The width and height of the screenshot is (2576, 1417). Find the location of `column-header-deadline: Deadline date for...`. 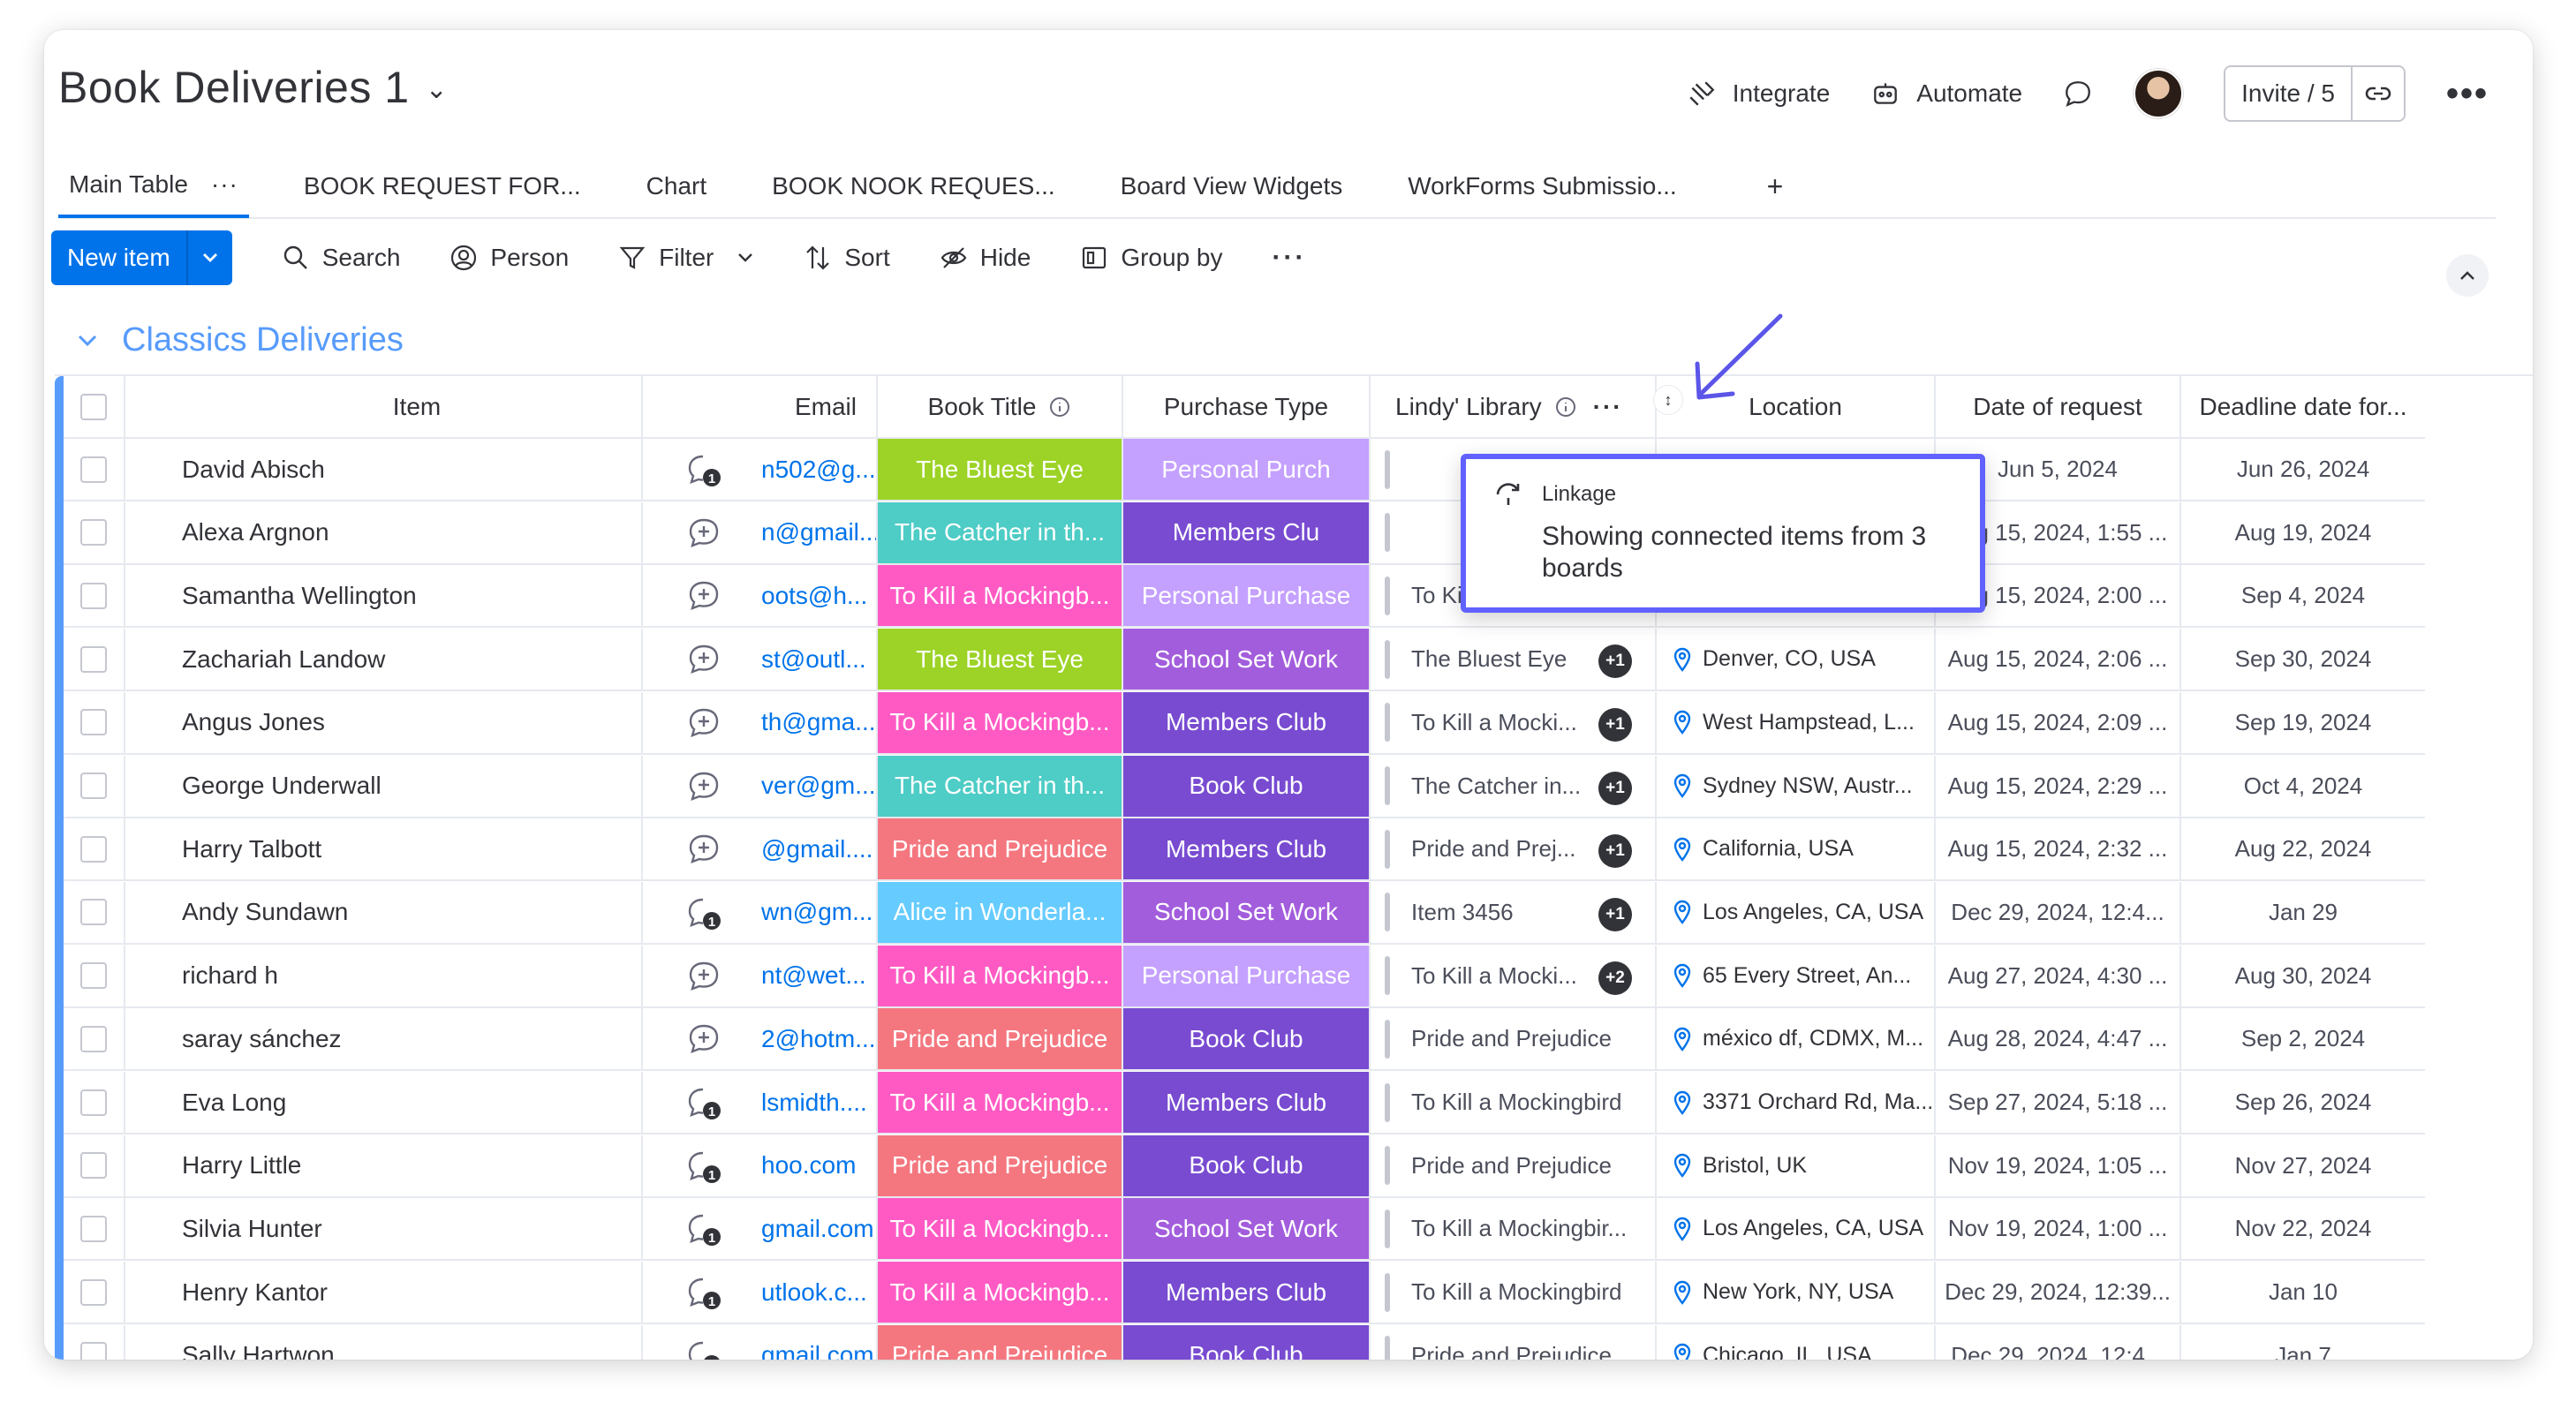

column-header-deadline: Deadline date for... is located at coordinates (2303, 406).